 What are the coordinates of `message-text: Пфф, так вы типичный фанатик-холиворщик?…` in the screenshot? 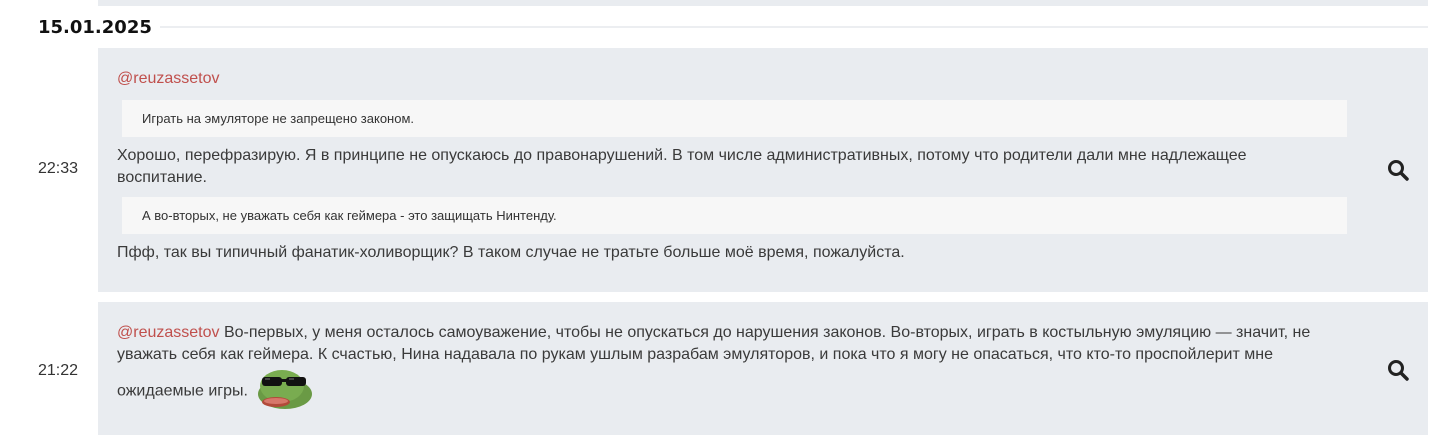 It's located at (511, 252).